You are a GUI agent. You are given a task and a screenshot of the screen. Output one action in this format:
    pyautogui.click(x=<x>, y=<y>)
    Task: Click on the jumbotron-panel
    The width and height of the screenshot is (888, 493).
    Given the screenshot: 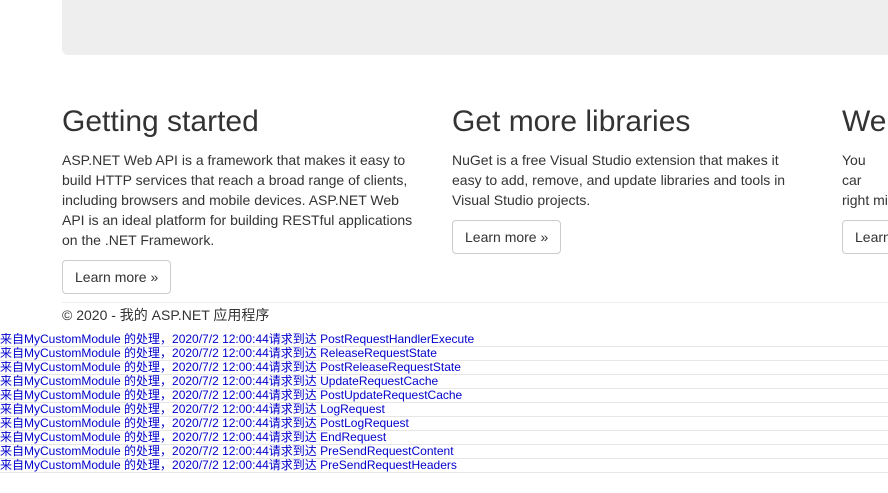 What is the action you would take?
    pyautogui.click(x=475, y=27)
    